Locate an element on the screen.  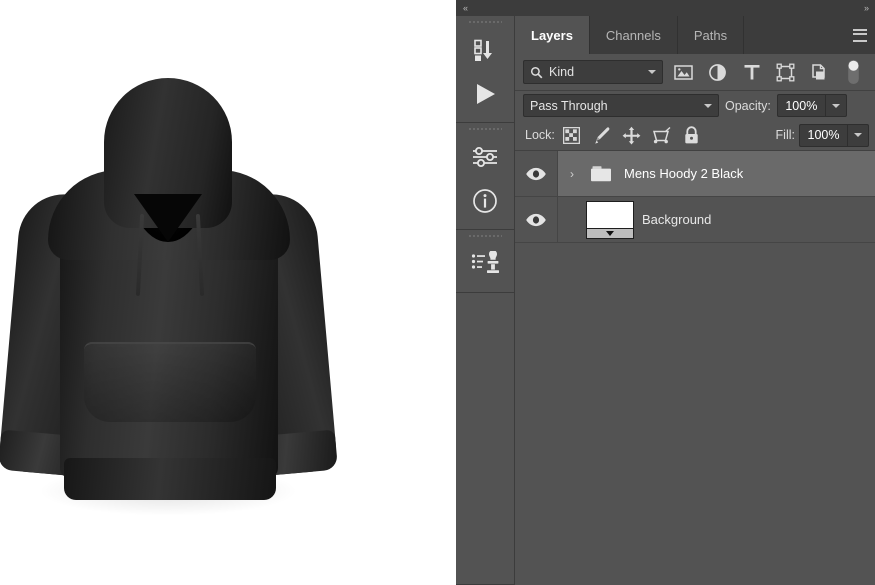
layer-name: Mens Hoody 2 Black is located at coordinates (684, 173).